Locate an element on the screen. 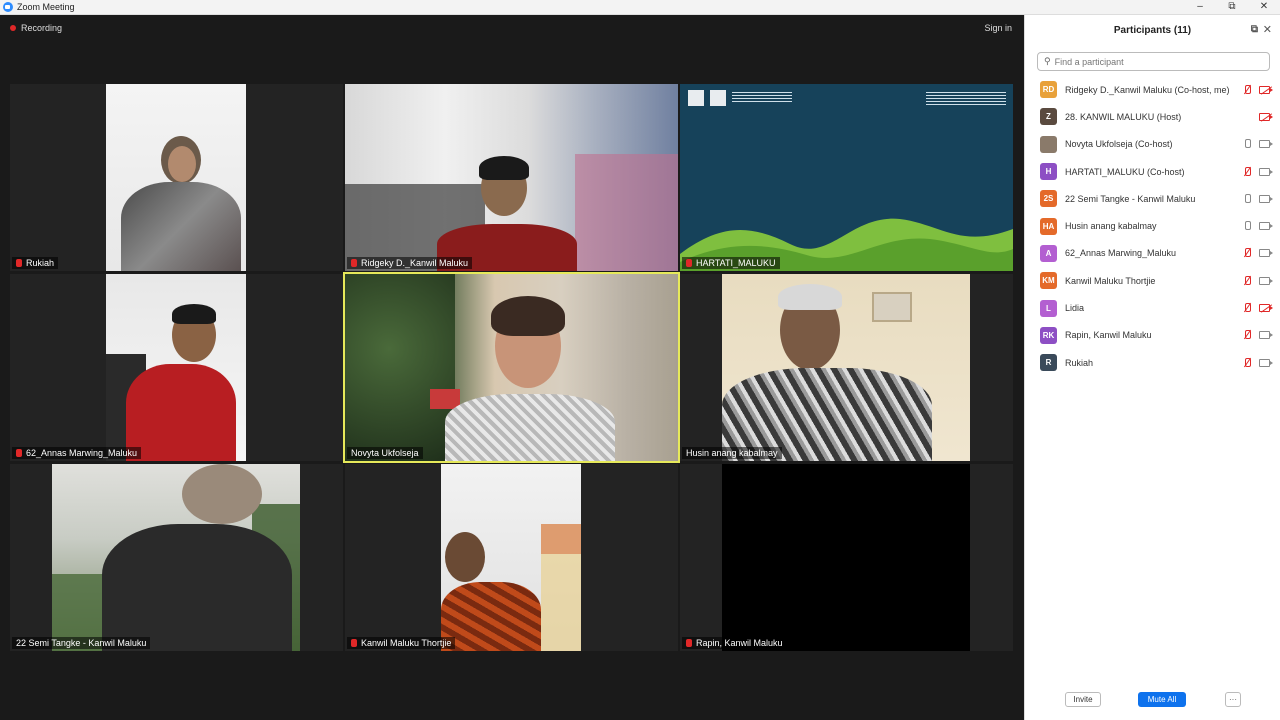 This screenshot has height=720, width=1280. avatar: H is located at coordinates (1048, 172).